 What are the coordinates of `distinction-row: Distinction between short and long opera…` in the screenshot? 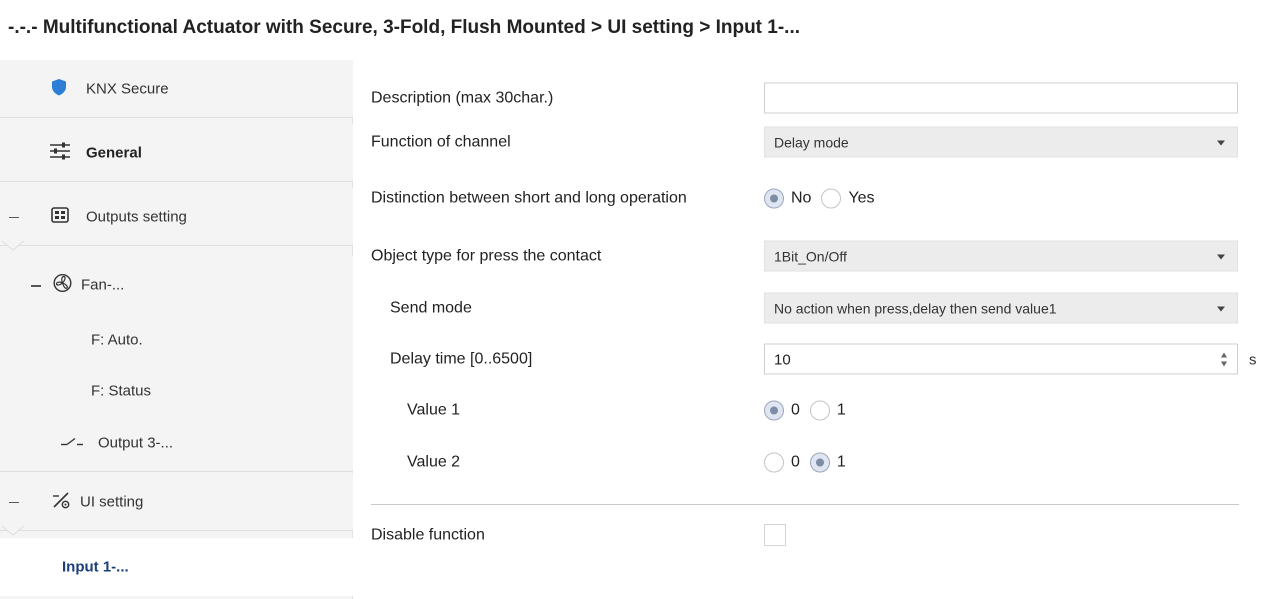 It's located at (819, 198).